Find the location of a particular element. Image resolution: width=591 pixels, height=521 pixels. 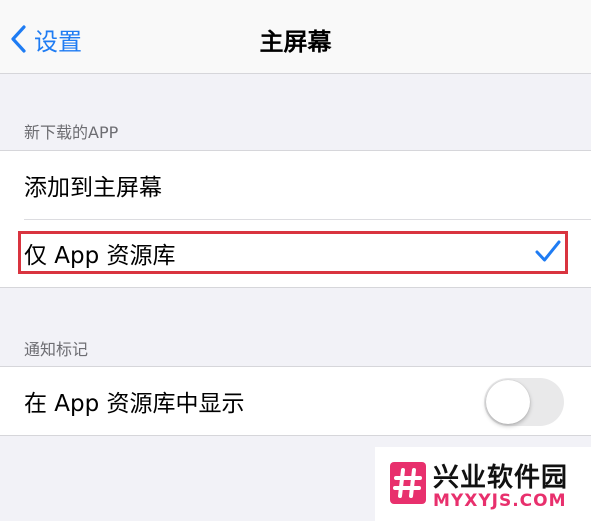

option-label: 仅 App 资源库 is located at coordinates (100, 256).